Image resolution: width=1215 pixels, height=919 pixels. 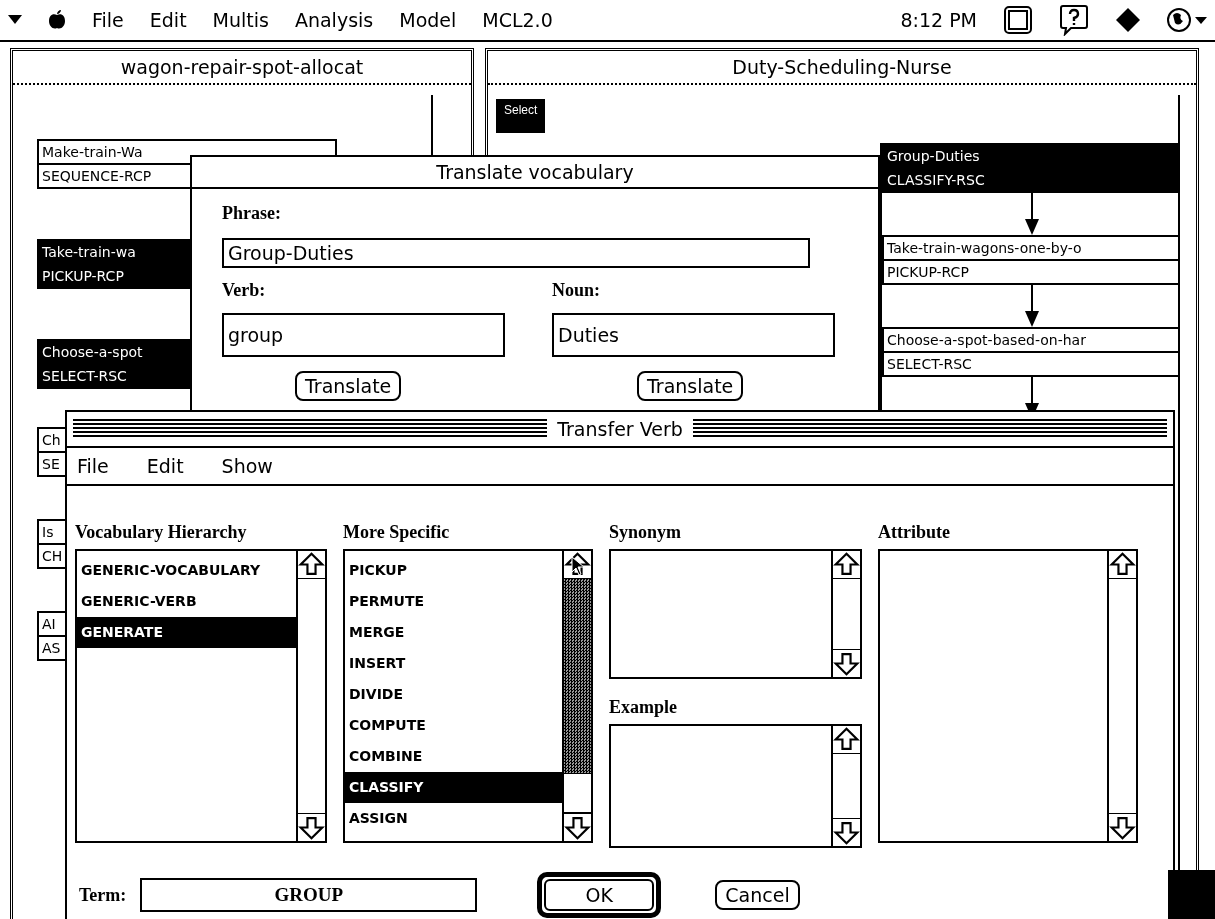 What do you see at coordinates (161, 532) in the screenshot?
I see `list-label: Vocabulary Hierarchy` at bounding box center [161, 532].